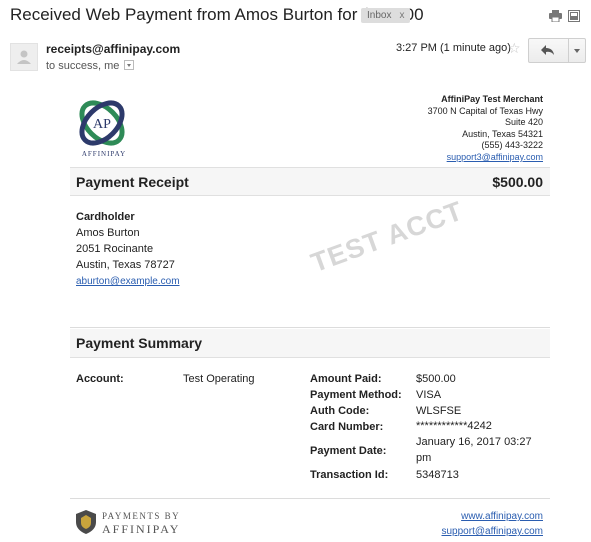 This screenshot has width=591, height=542. Describe the element at coordinates (429, 395) in the screenshot. I see `payment-method-value: VISA` at that location.